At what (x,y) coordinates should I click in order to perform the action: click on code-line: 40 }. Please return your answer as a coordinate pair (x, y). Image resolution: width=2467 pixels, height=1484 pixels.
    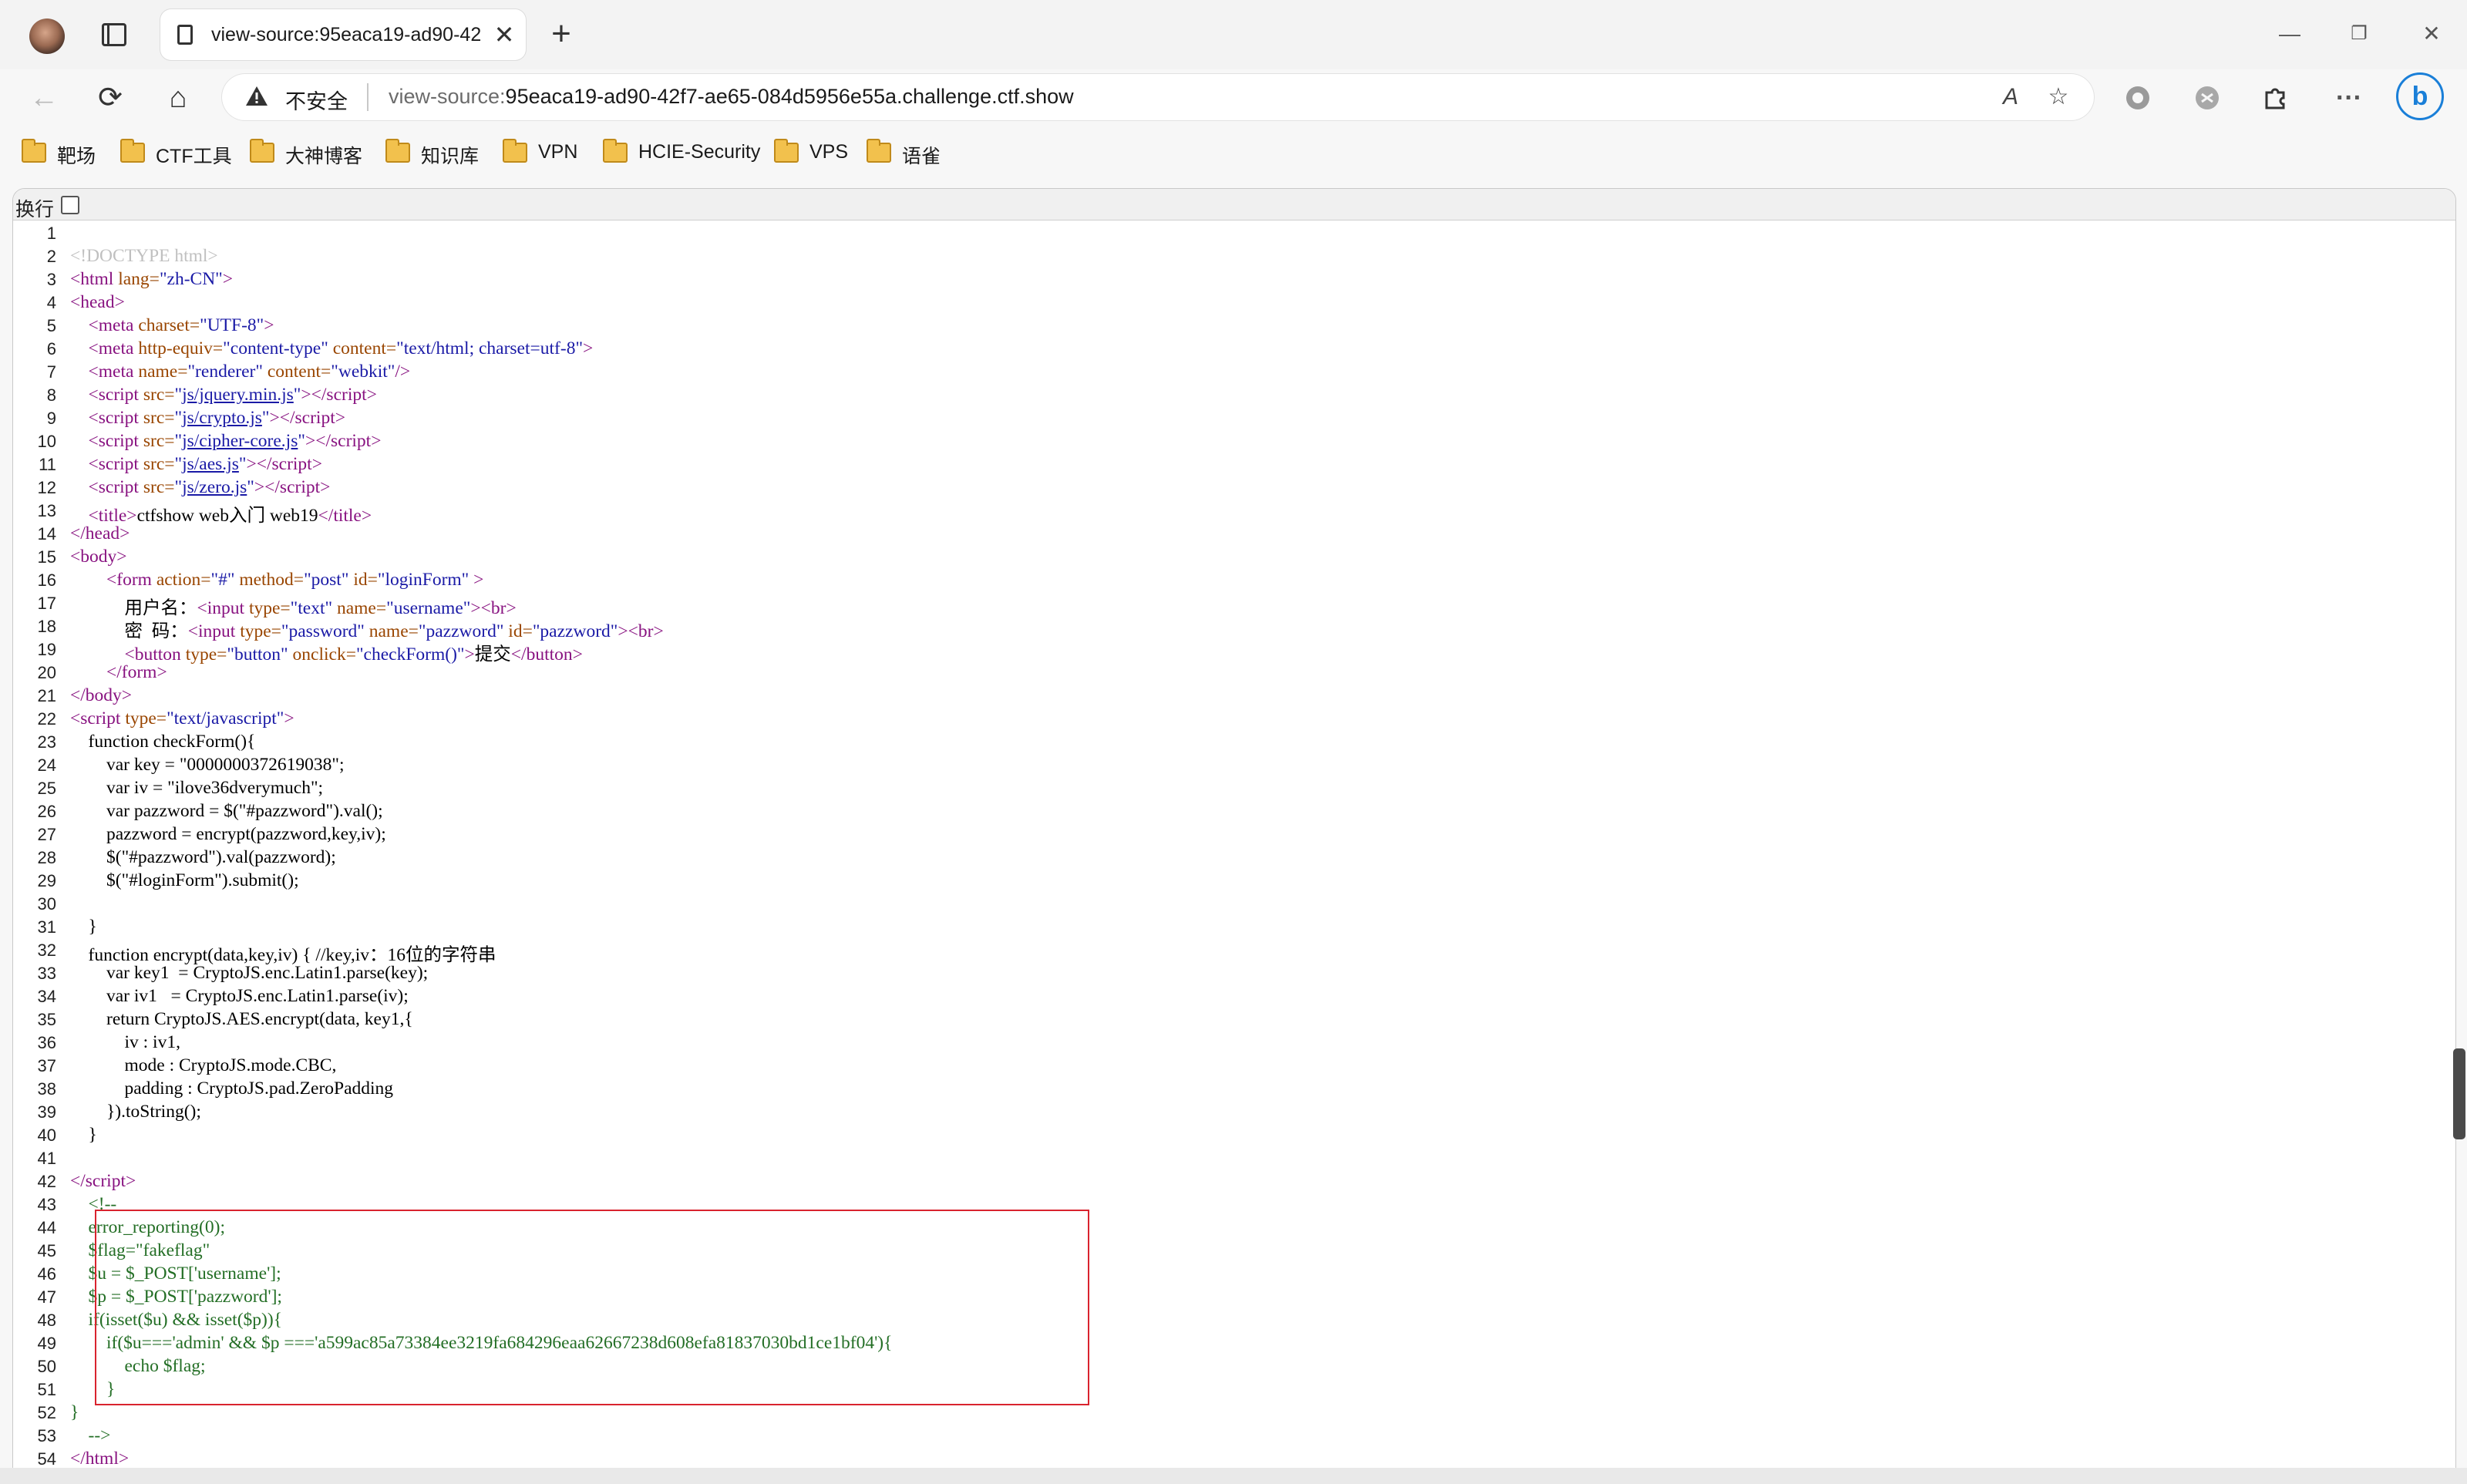
    Looking at the image, I should click on (67, 1135).